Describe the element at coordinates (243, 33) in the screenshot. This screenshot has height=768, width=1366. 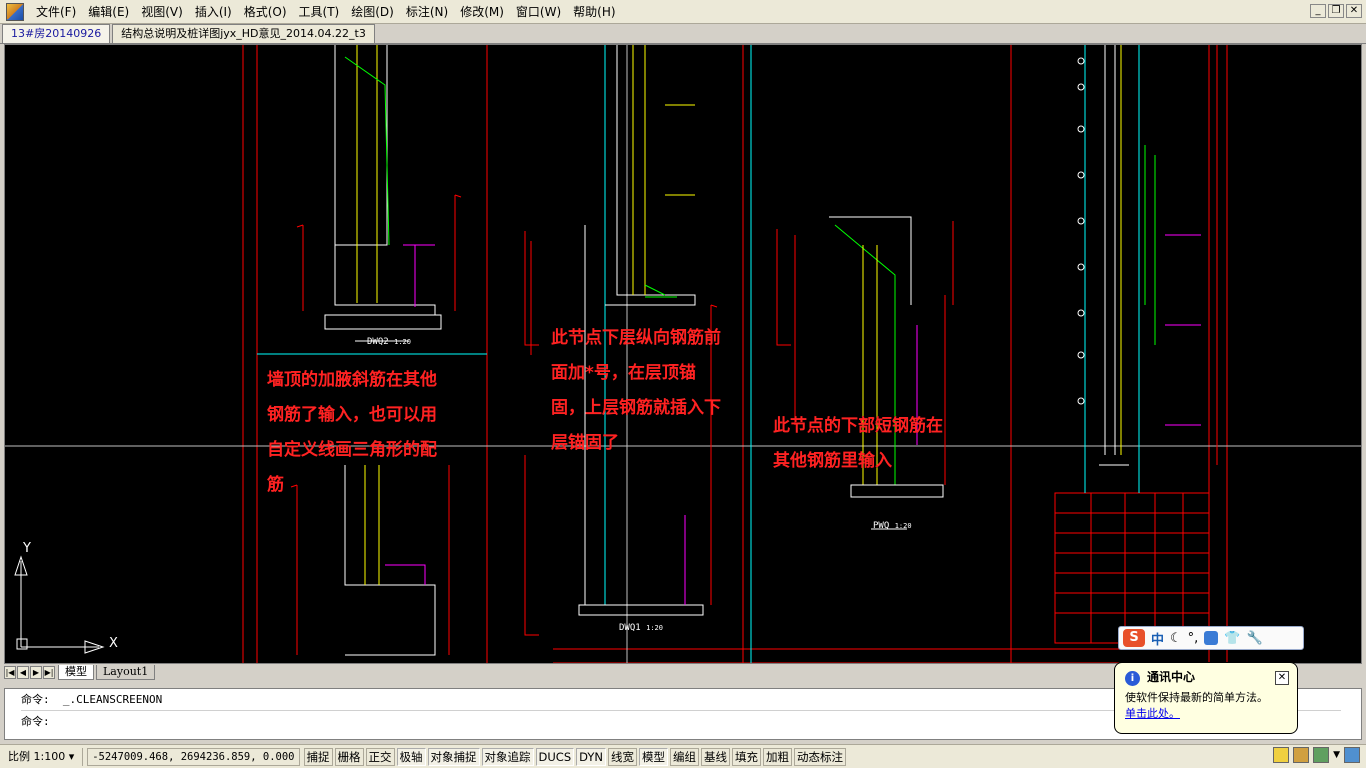
I see `doc-tab-structure: 结构总说明及桩详图jyx_HD意见_2014.04.22_t3` at that location.